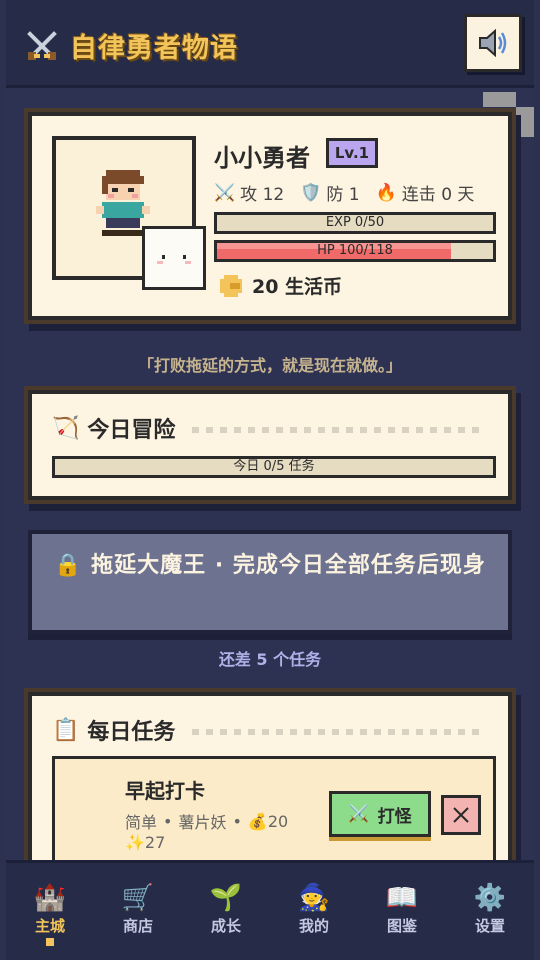 The image size is (540, 960). I want to click on fight-button-label: 打怪, so click(394, 816).